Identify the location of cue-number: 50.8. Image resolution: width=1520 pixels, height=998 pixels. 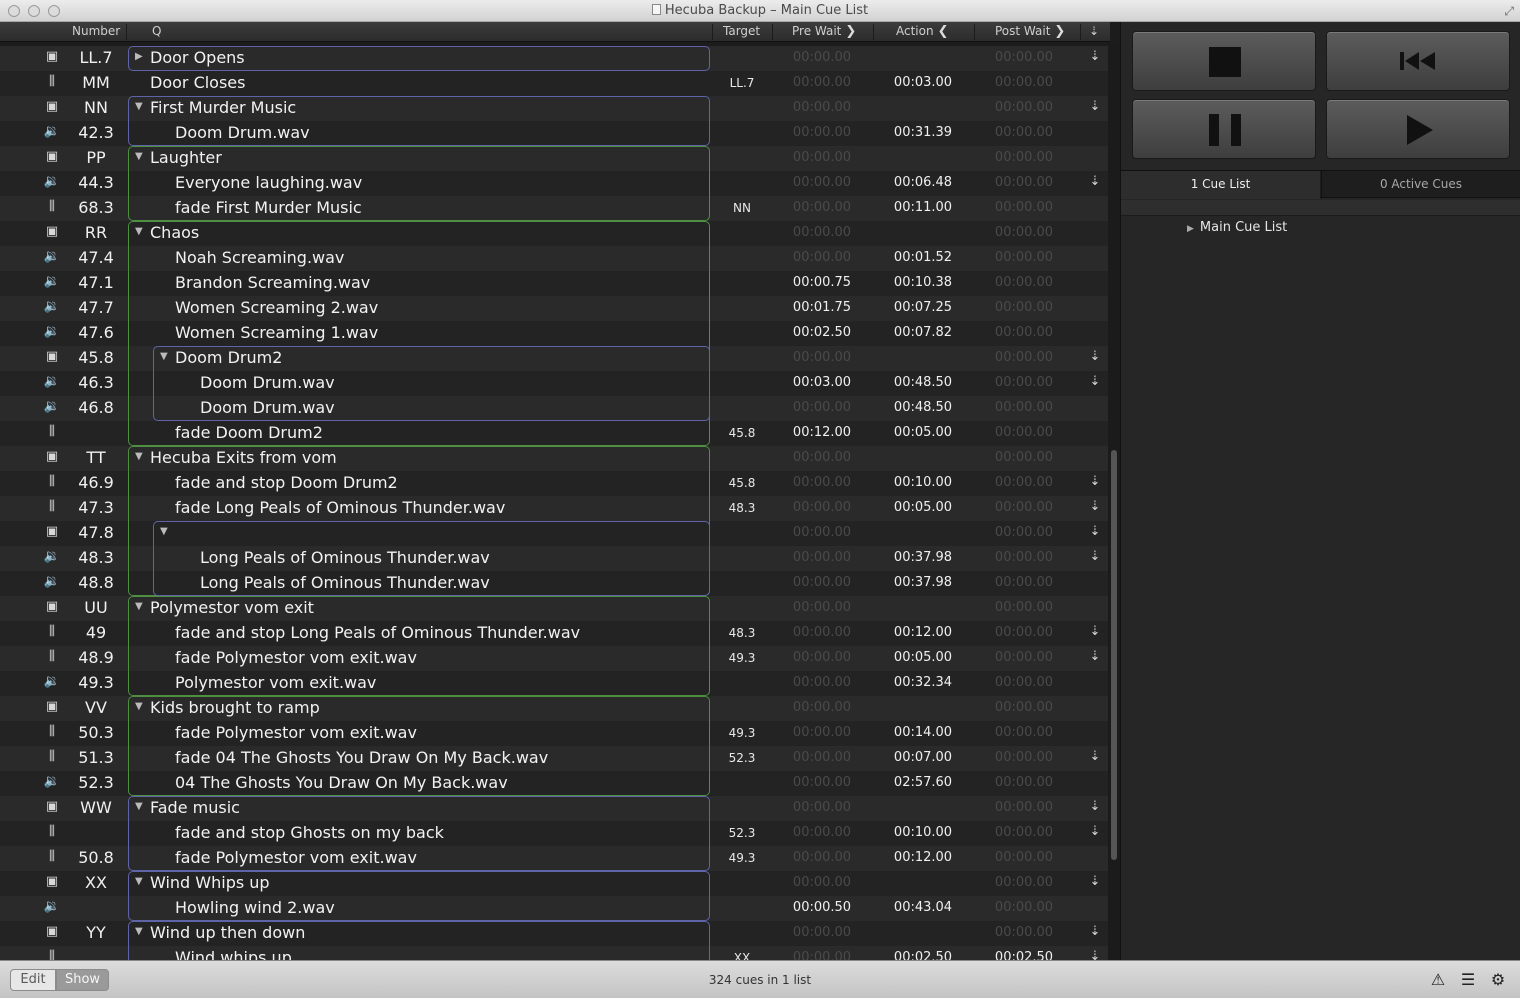
(96, 857).